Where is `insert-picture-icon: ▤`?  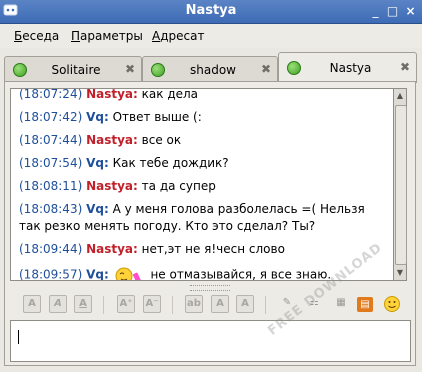 insert-picture-icon: ▤ is located at coordinates (365, 304).